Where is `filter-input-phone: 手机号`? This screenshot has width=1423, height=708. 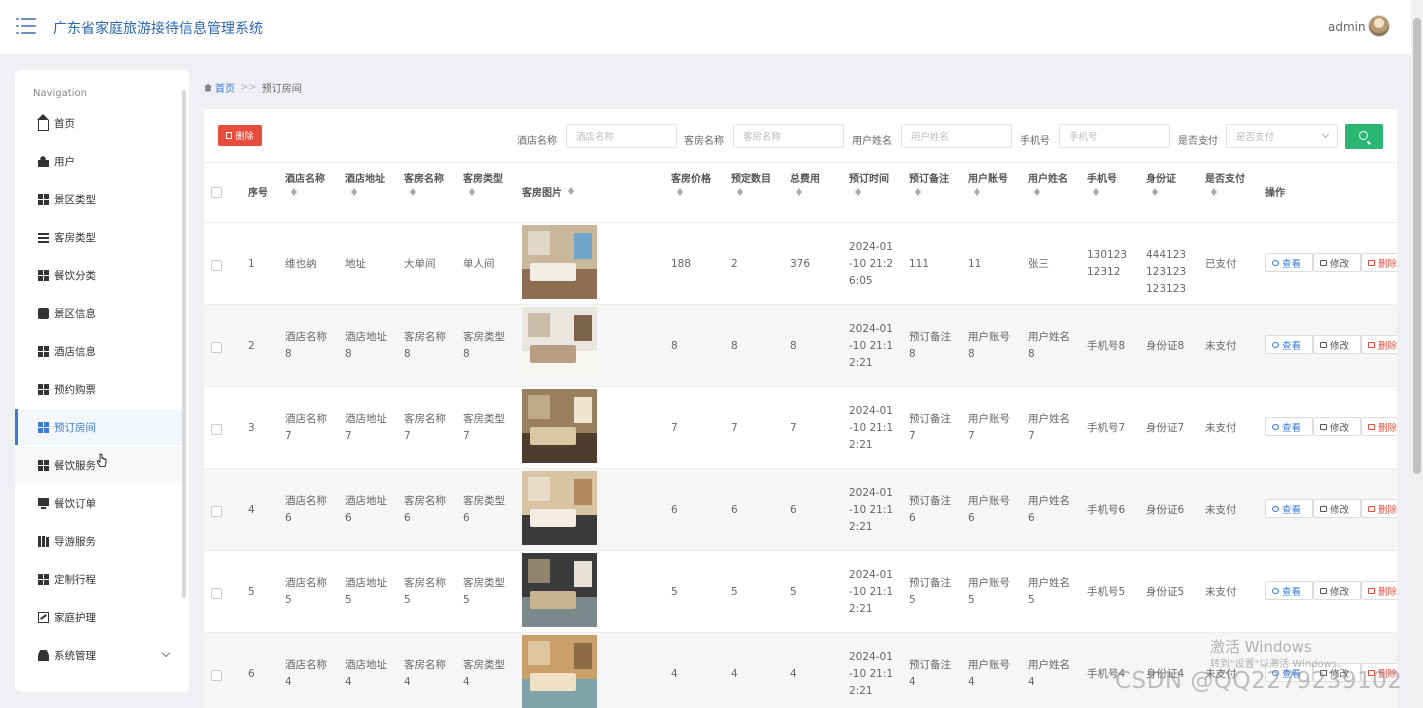 filter-input-phone: 手机号 is located at coordinates (1114, 136).